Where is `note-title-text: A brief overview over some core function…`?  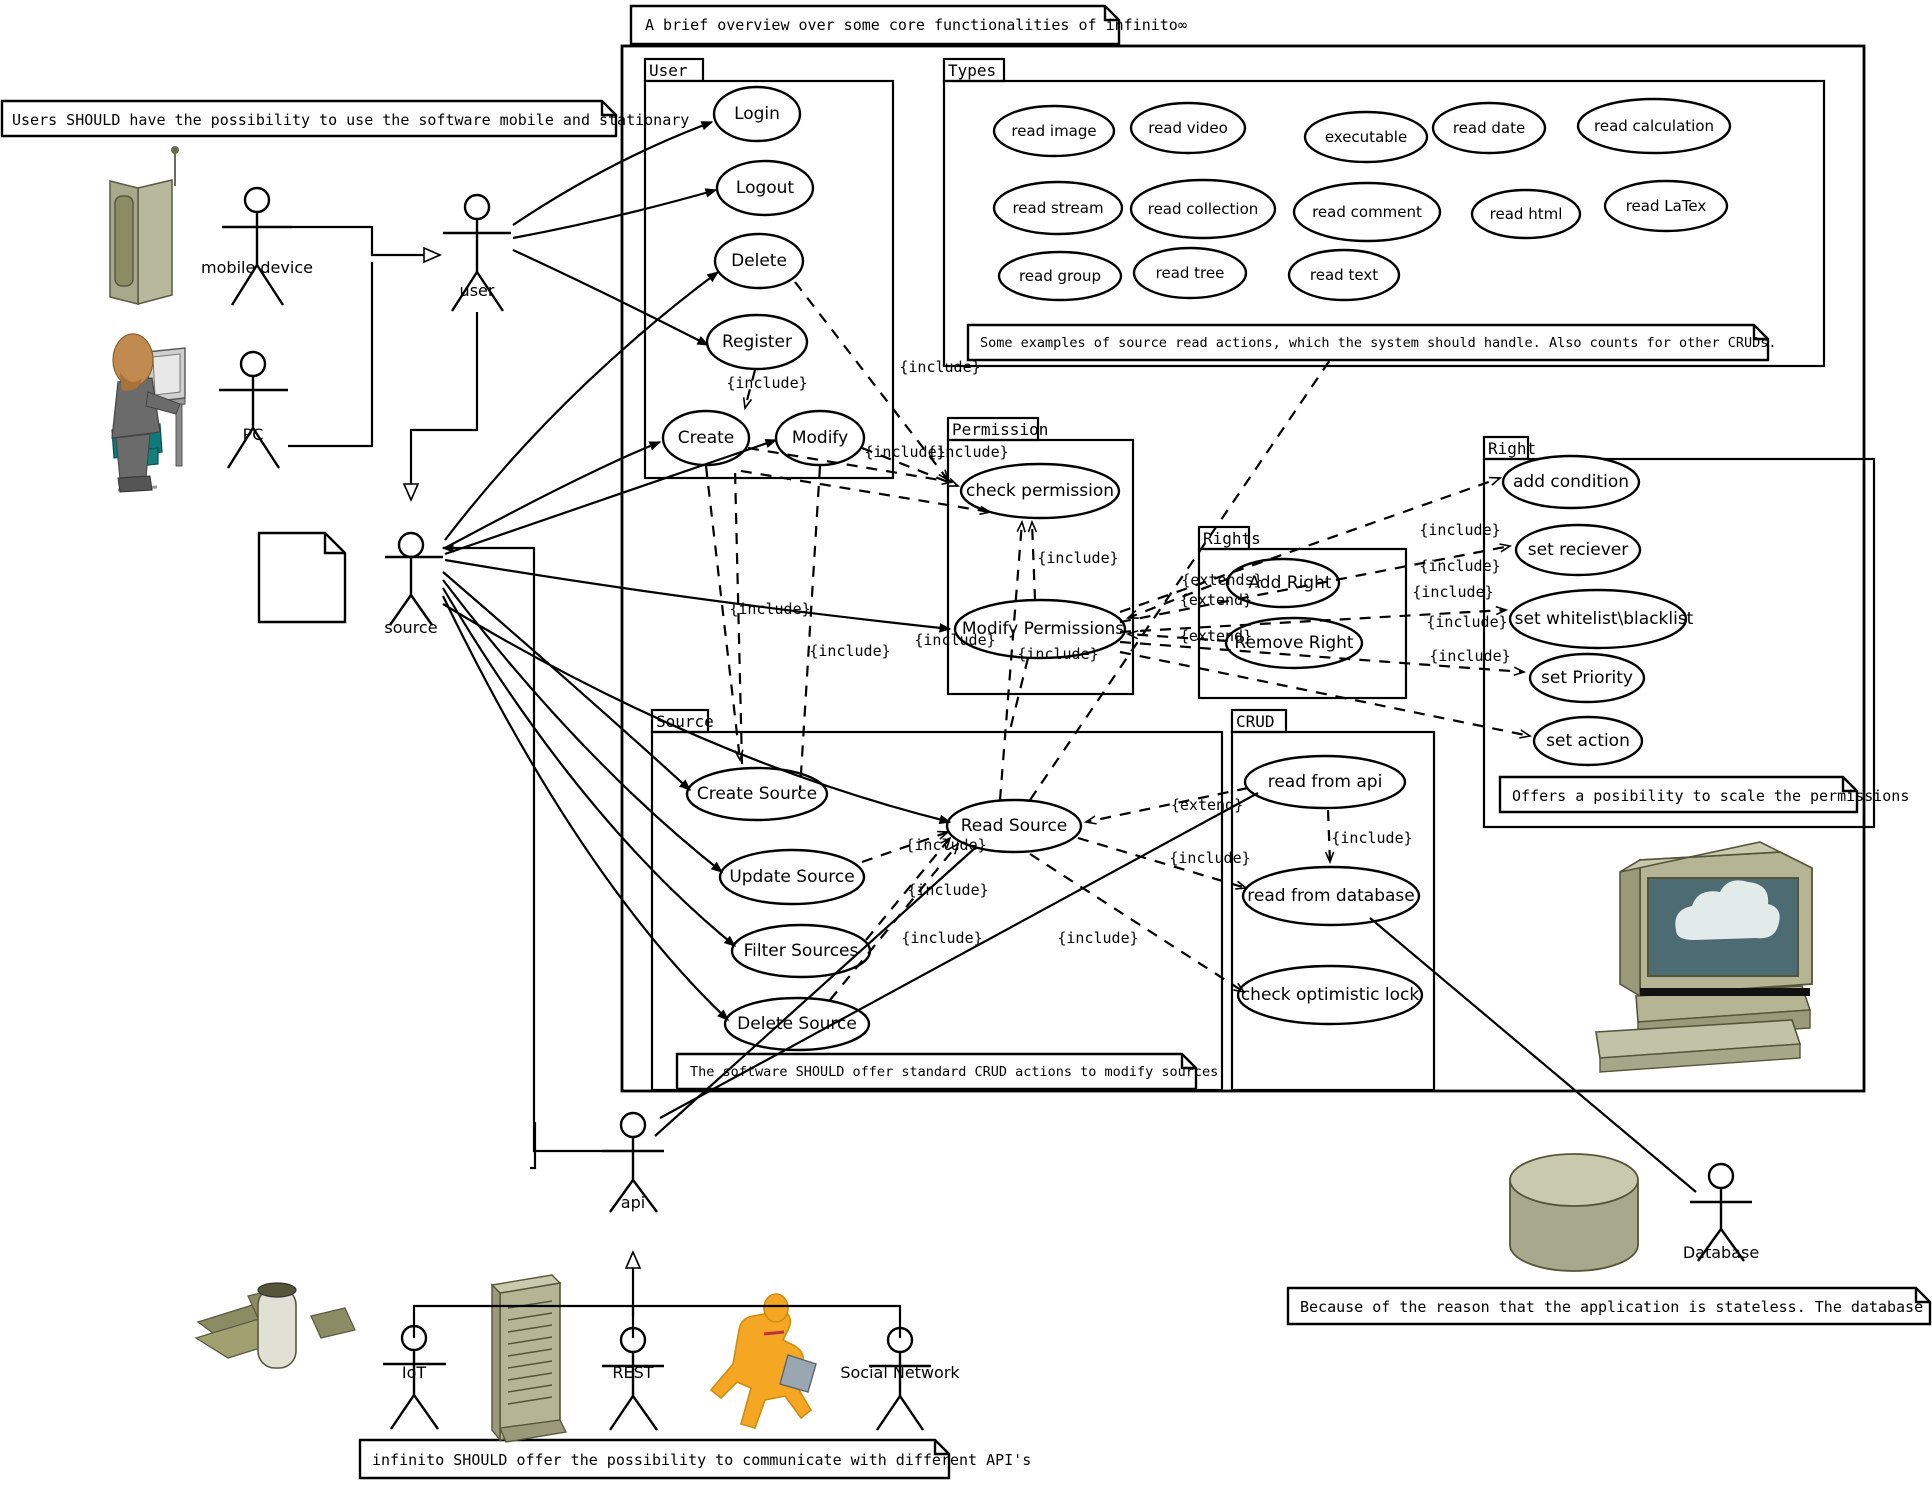 note-title-text: A brief overview over some core function… is located at coordinates (916, 25).